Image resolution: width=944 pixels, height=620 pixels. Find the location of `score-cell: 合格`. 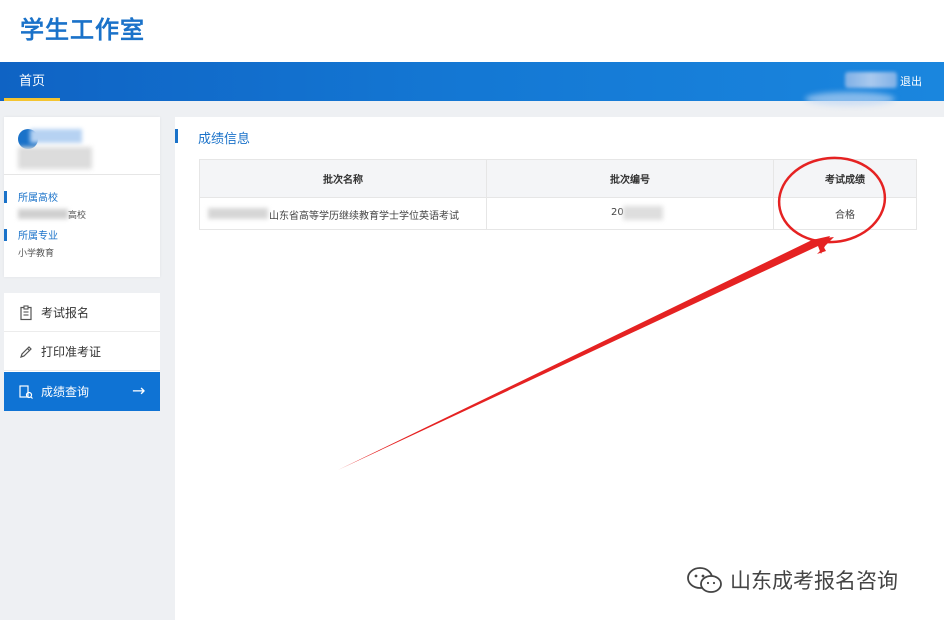

score-cell: 合格 is located at coordinates (845, 213).